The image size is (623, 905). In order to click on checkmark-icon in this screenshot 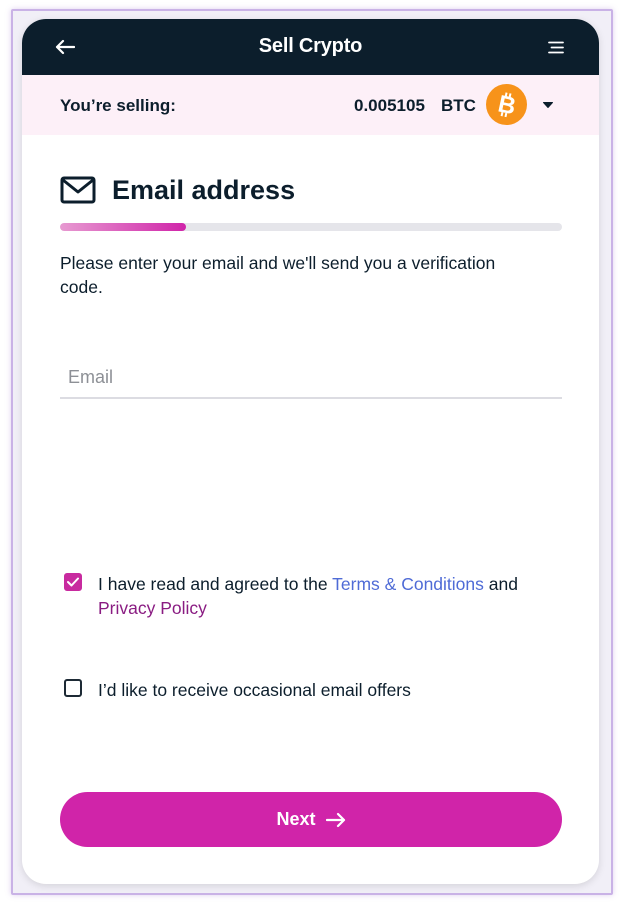, I will do `click(73, 582)`.